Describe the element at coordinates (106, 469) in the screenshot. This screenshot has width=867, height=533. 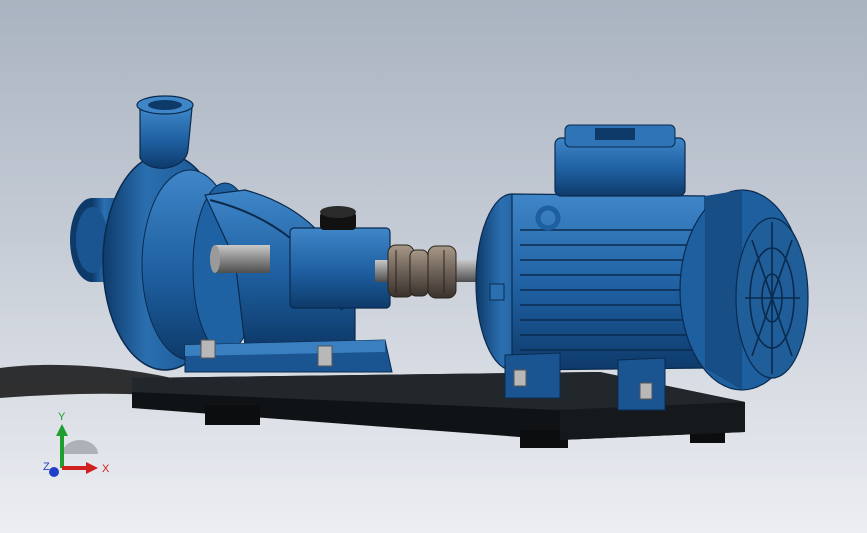
I see `x-axis-label: X` at that location.